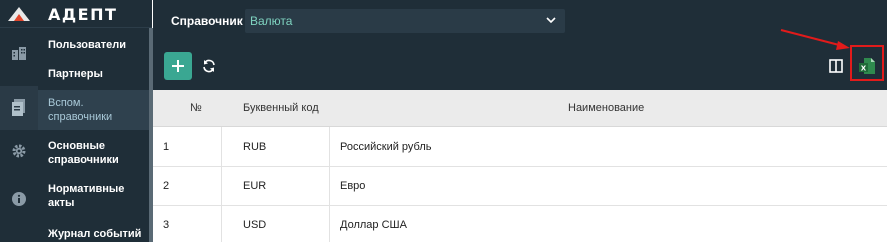 This screenshot has width=887, height=242. What do you see at coordinates (255, 225) in the screenshot?
I see `cell-code: USD` at bounding box center [255, 225].